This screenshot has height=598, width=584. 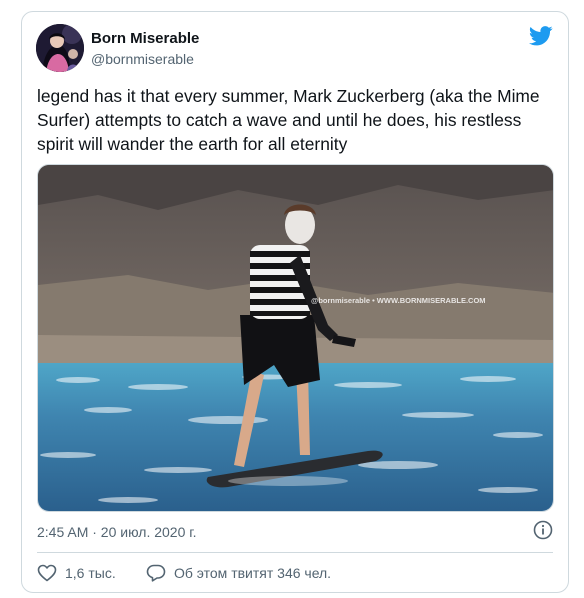 I want to click on speech-bubble-icon, so click(x=156, y=573).